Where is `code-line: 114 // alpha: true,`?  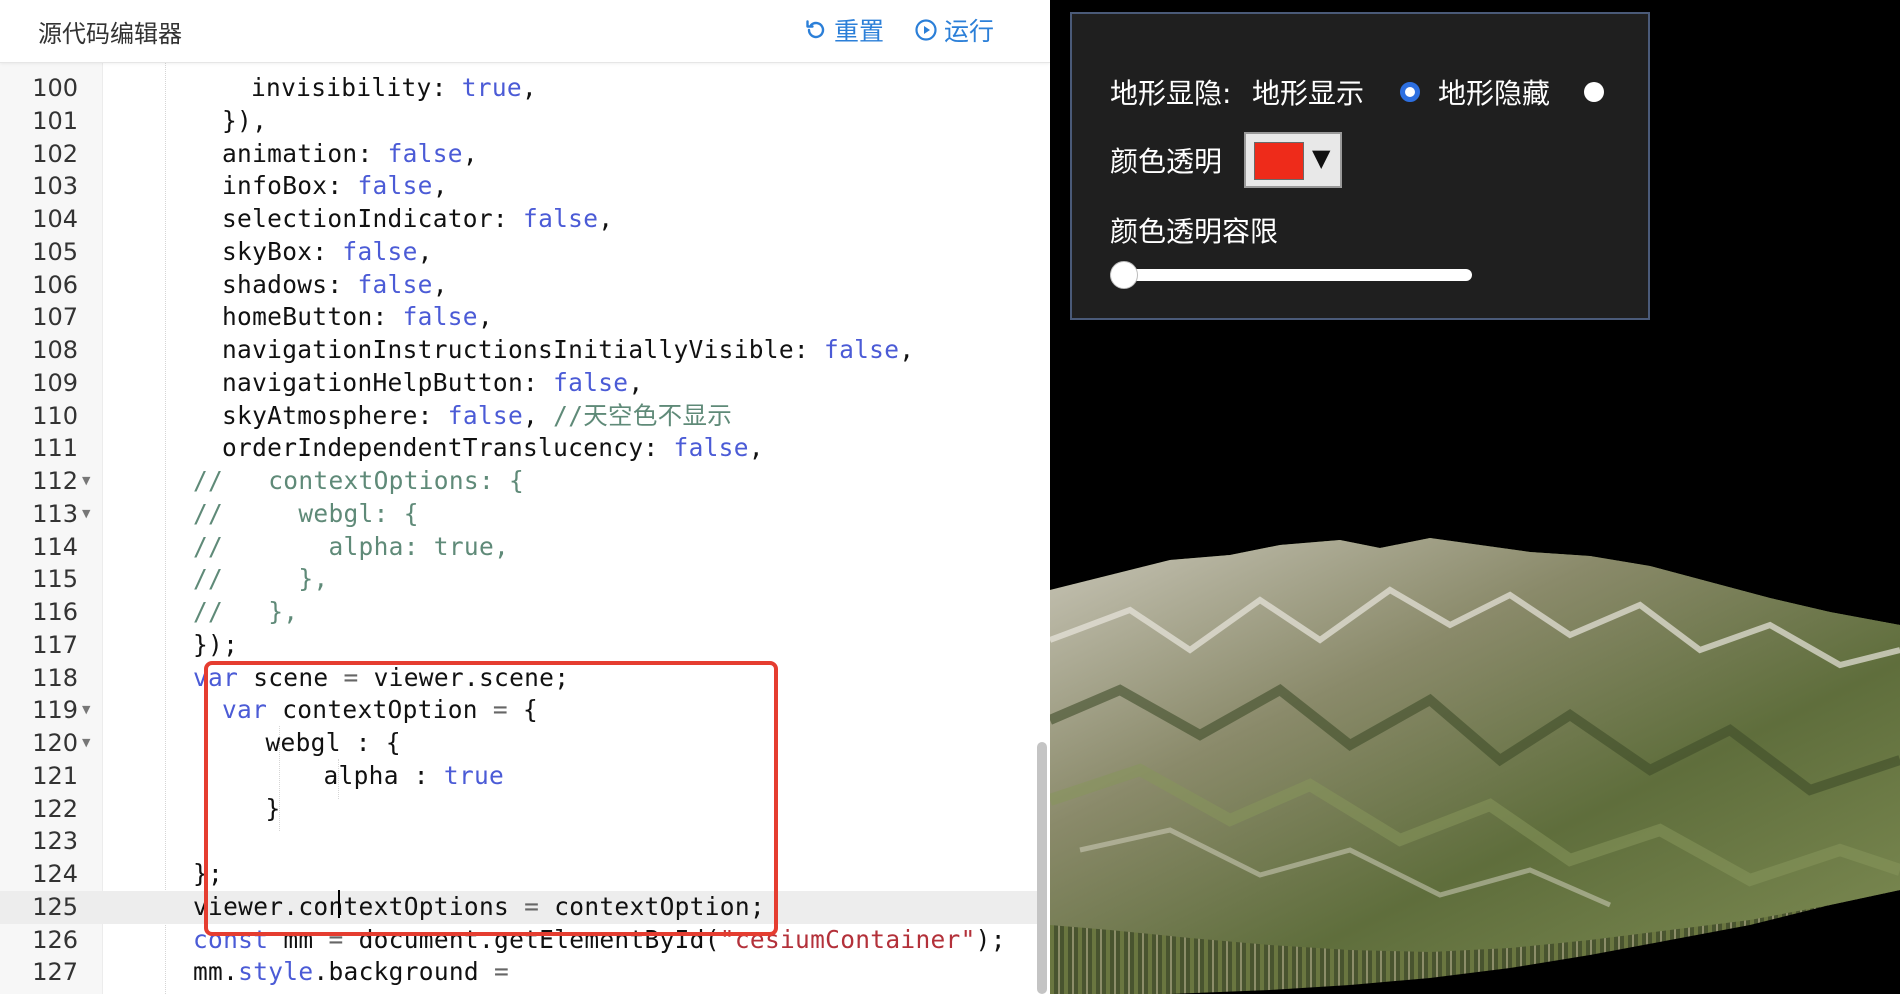 code-line: 114 // alpha: true, is located at coordinates (520, 547).